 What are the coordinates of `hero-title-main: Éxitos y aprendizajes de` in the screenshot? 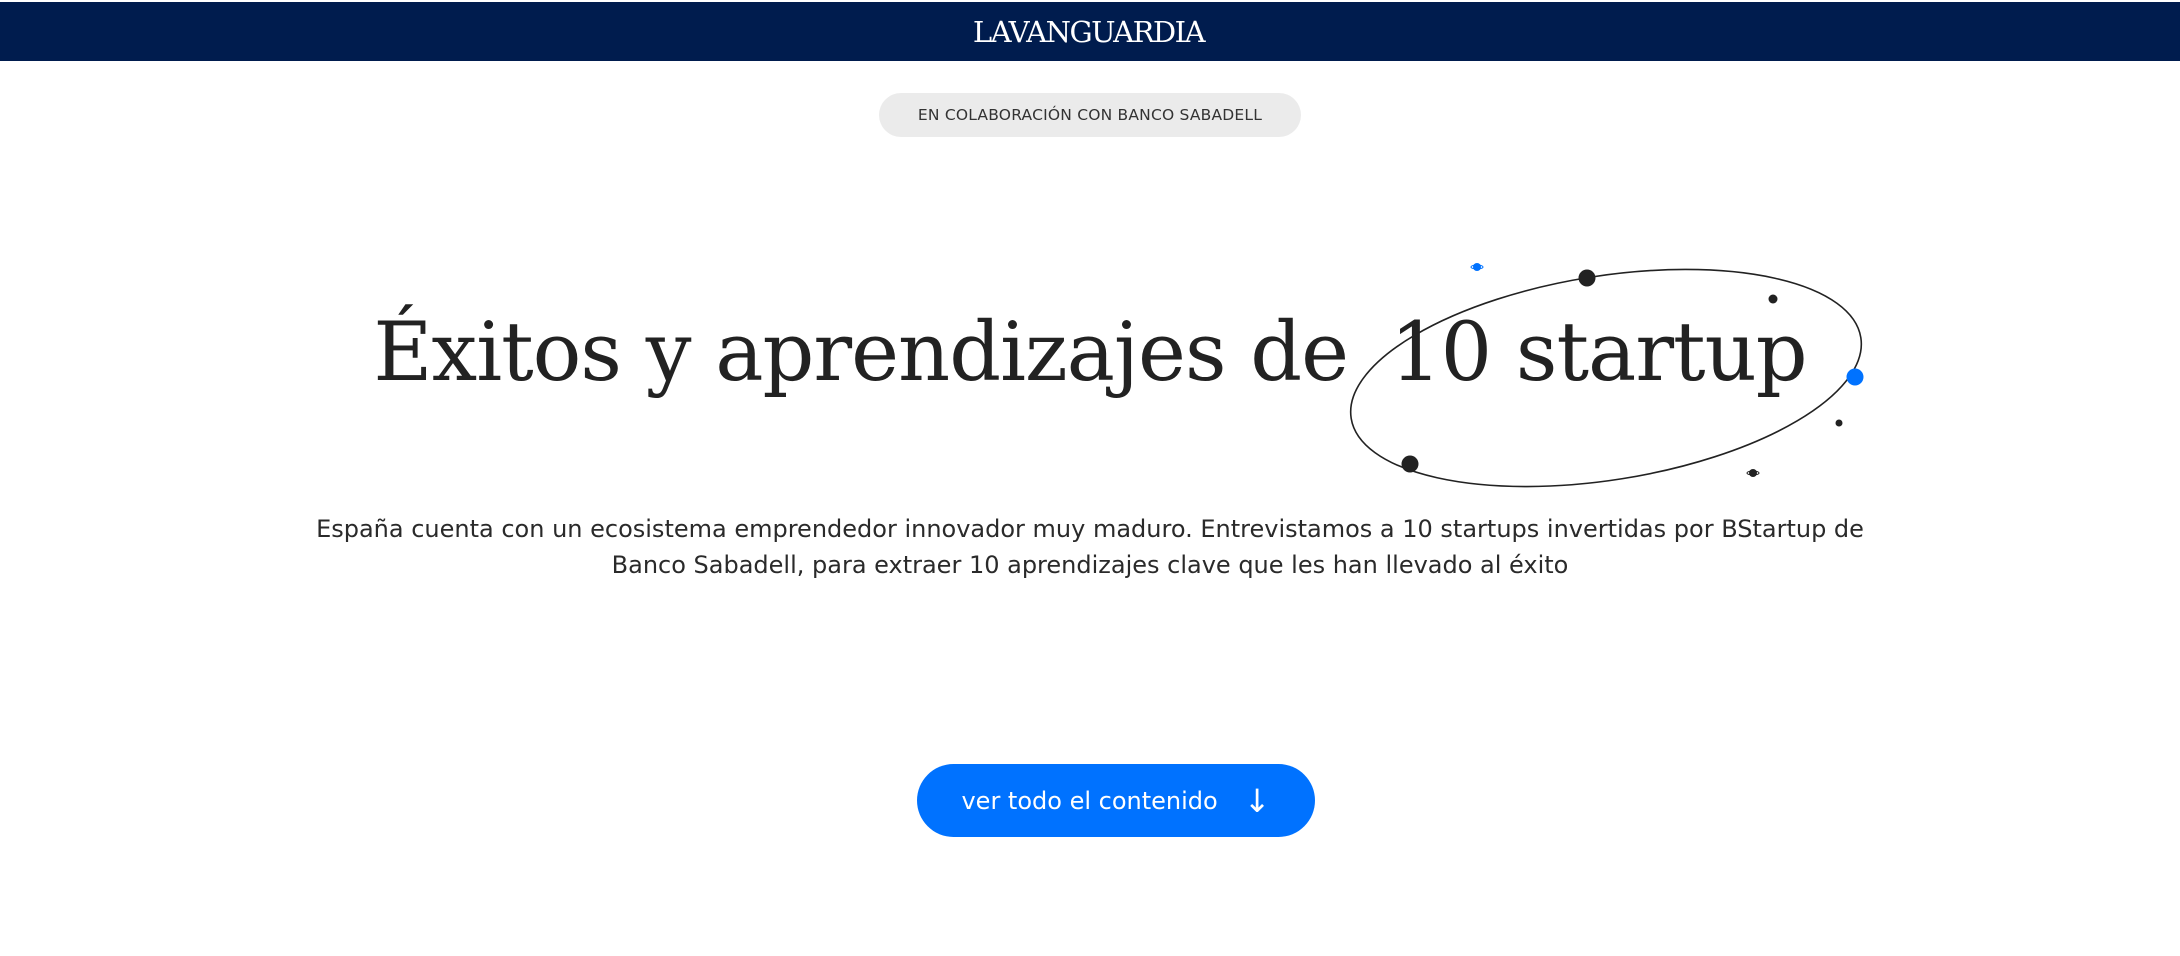 It's located at (861, 353).